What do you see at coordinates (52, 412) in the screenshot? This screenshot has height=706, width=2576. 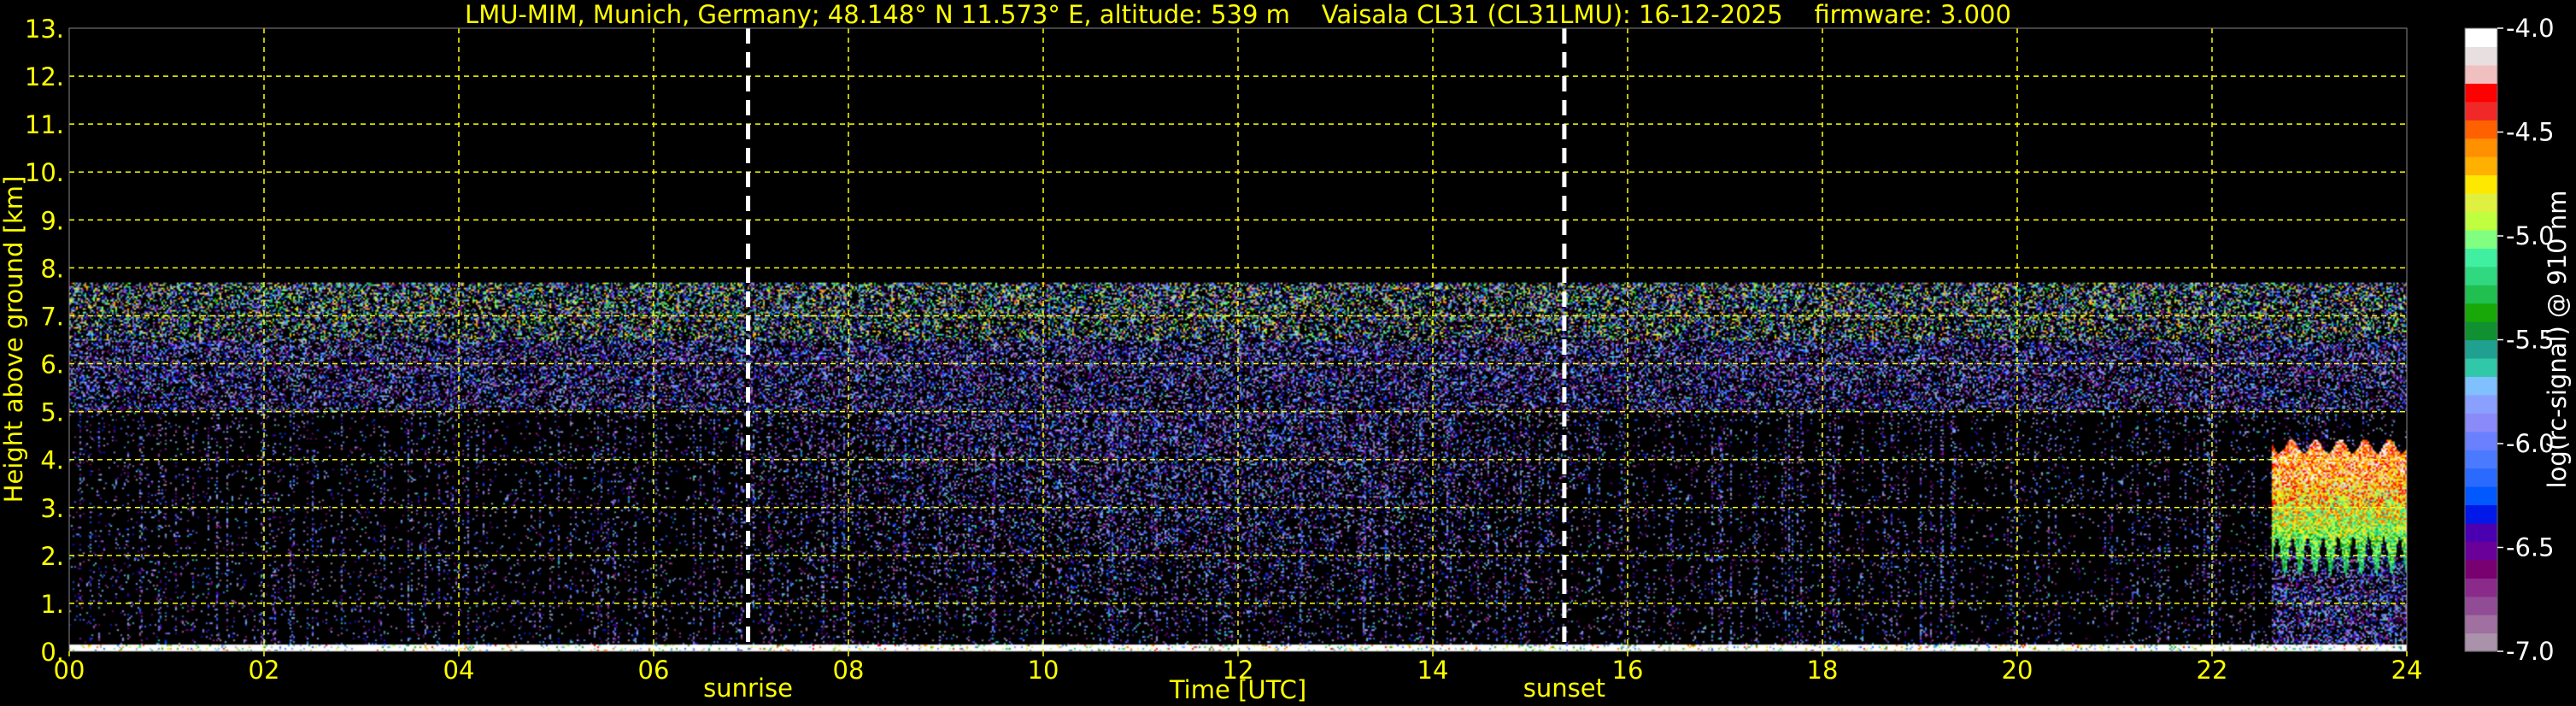 I see `y-tick-label: 5.` at bounding box center [52, 412].